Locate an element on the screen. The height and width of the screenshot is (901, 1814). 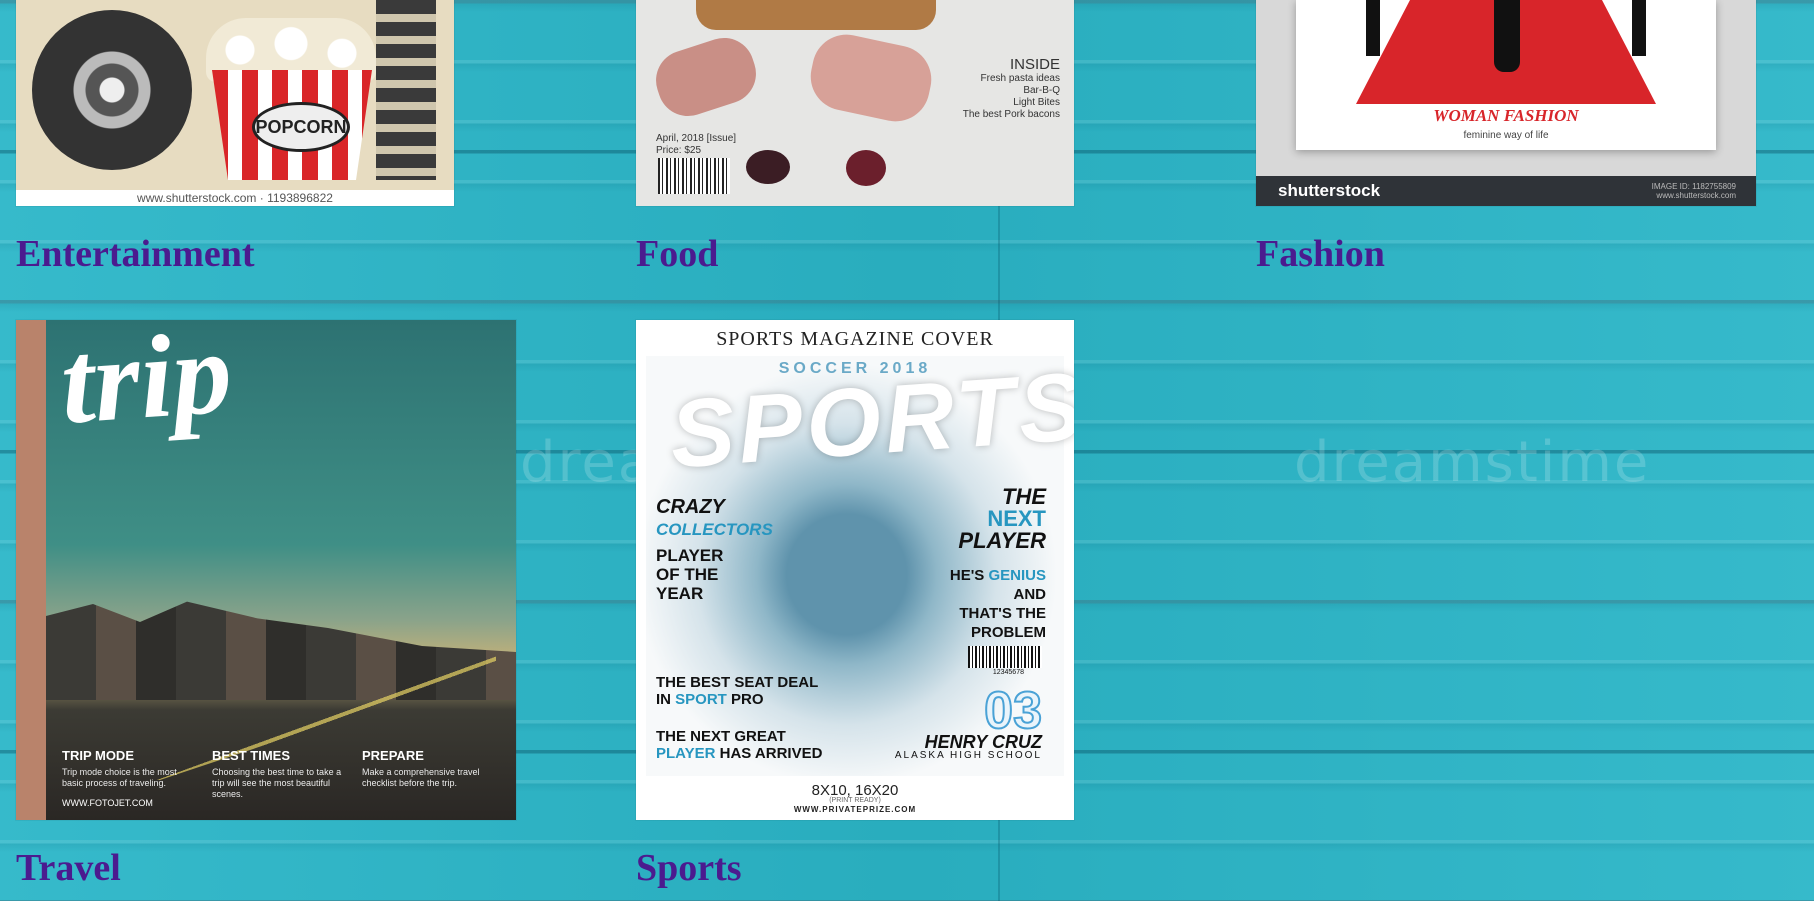
collectors-text: COLLECTORS is located at coordinates (714, 529).